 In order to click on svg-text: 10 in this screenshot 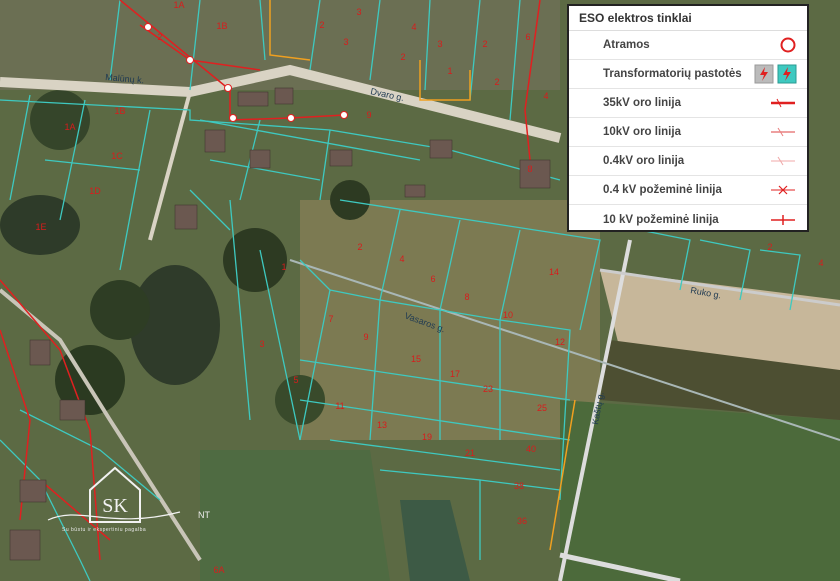, I will do `click(508, 315)`.